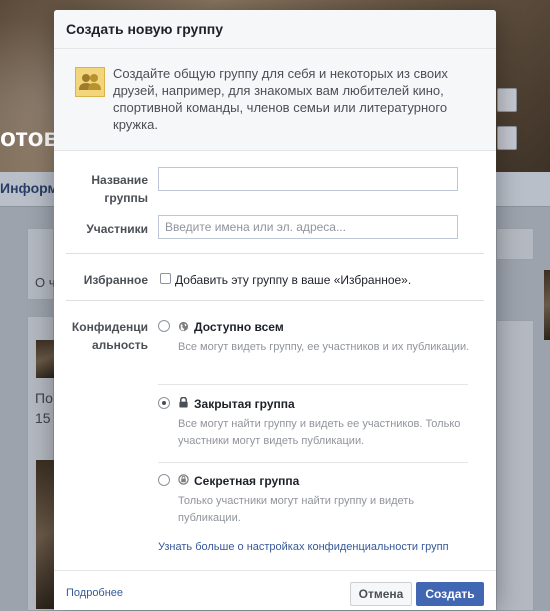  Describe the element at coordinates (43, 418) in the screenshot. I see `background-post-date: 15` at that location.